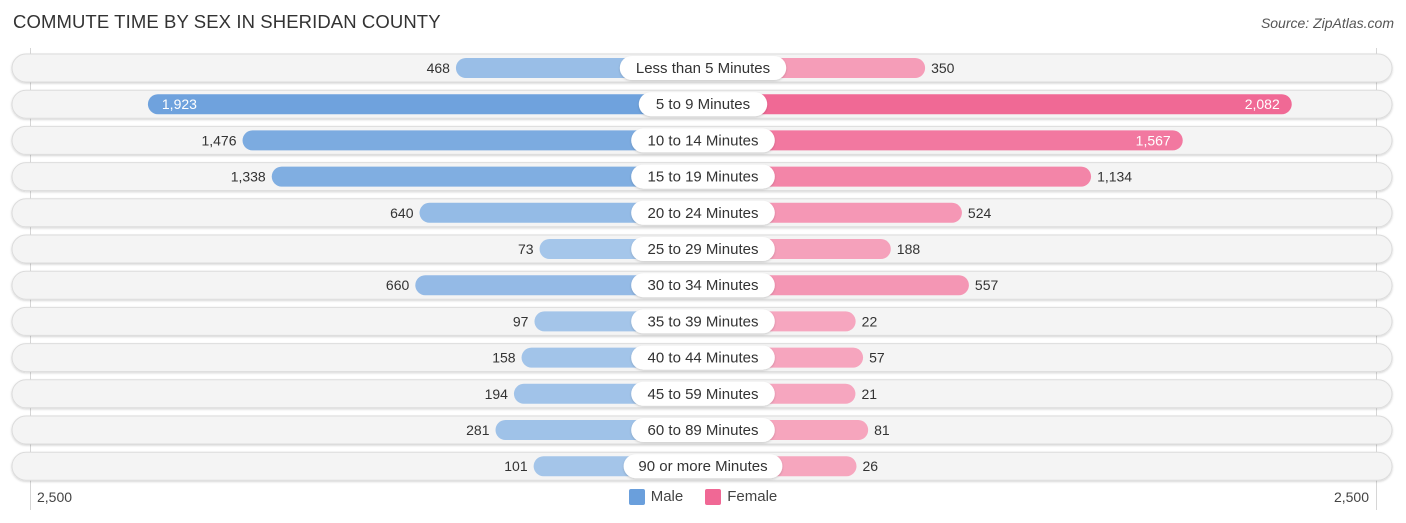 This screenshot has height=523, width=1406. I want to click on value-label-female: 188, so click(909, 249).